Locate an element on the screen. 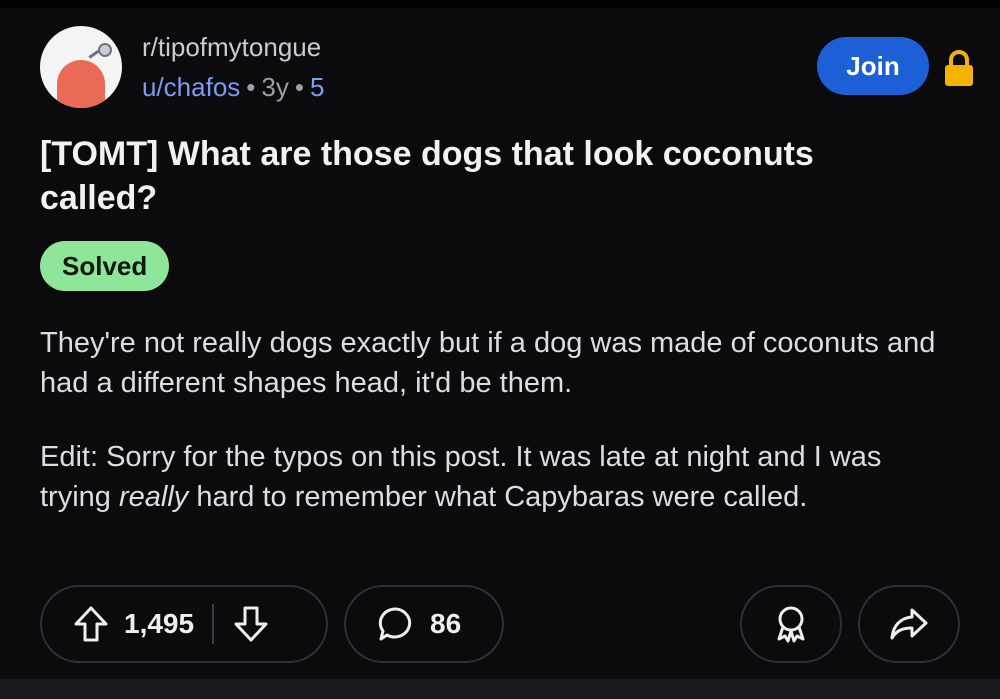 The image size is (1000, 699). action-bar: 1,495 86 is located at coordinates (500, 626).